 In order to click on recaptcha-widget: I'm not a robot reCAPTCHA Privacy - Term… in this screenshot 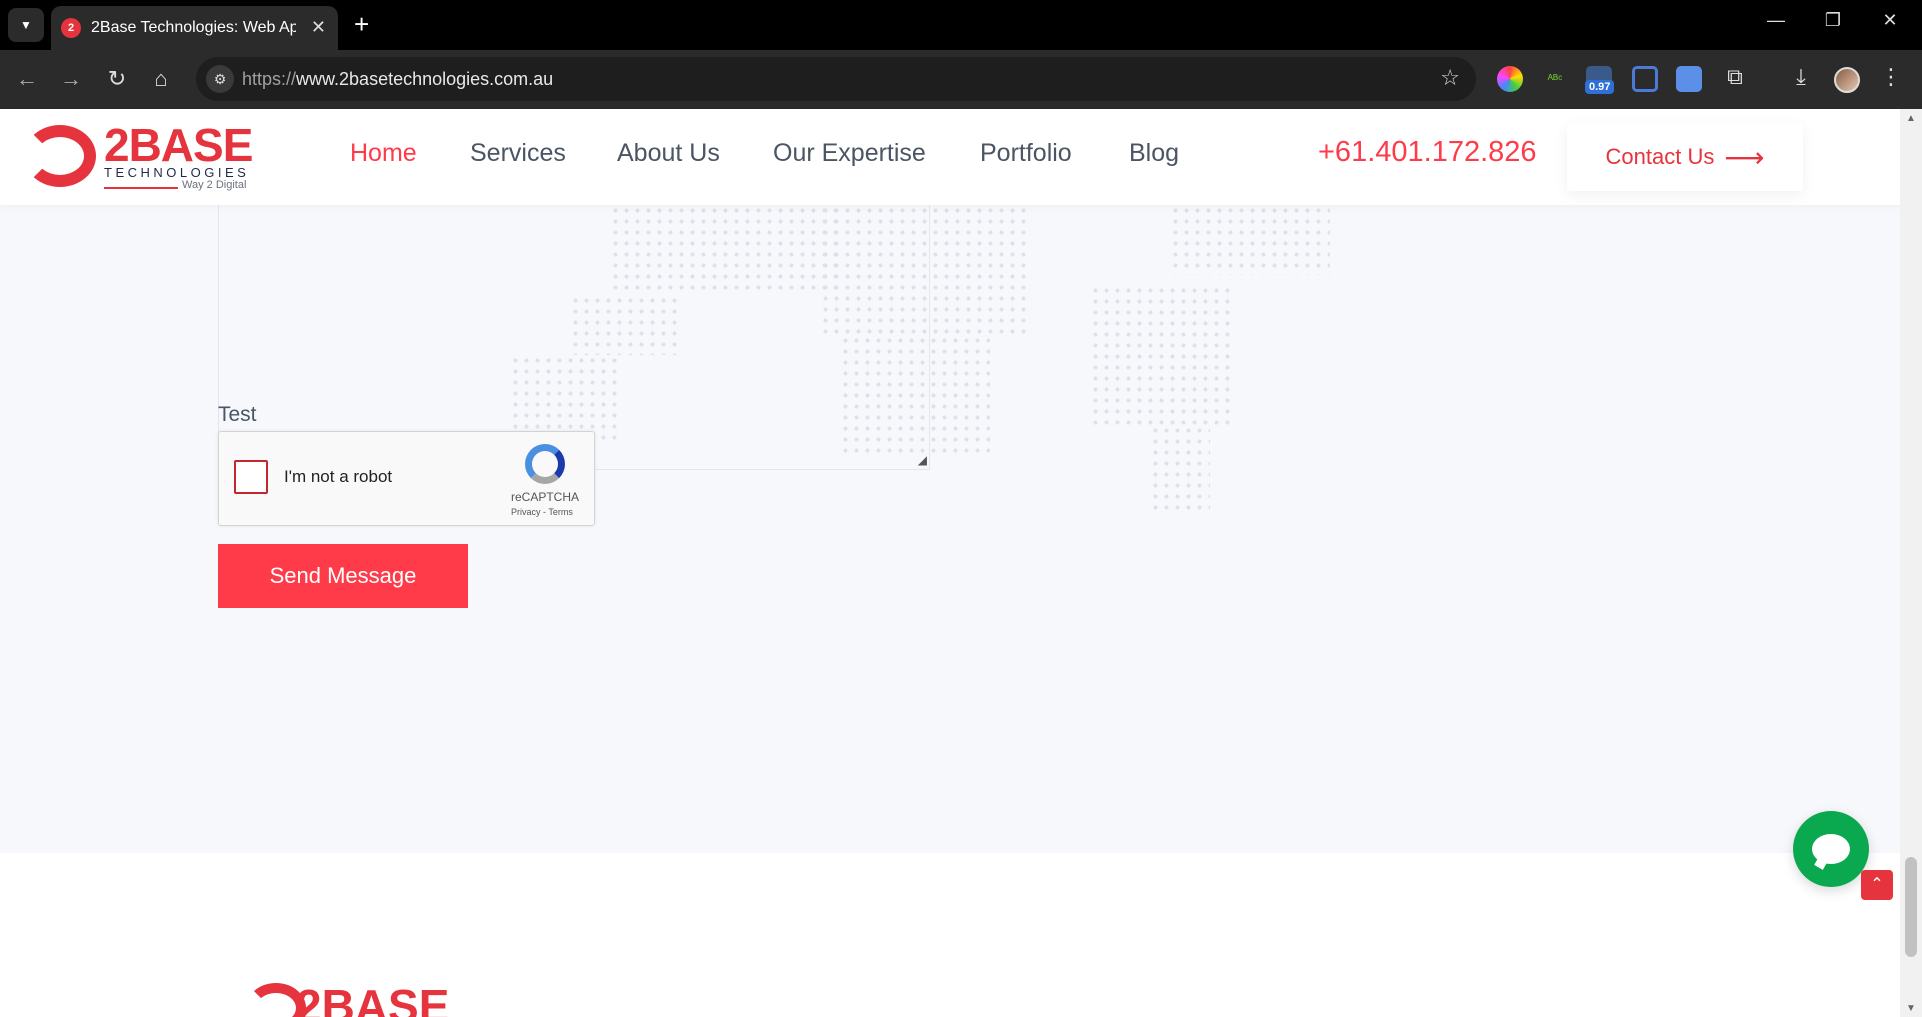, I will do `click(406, 478)`.